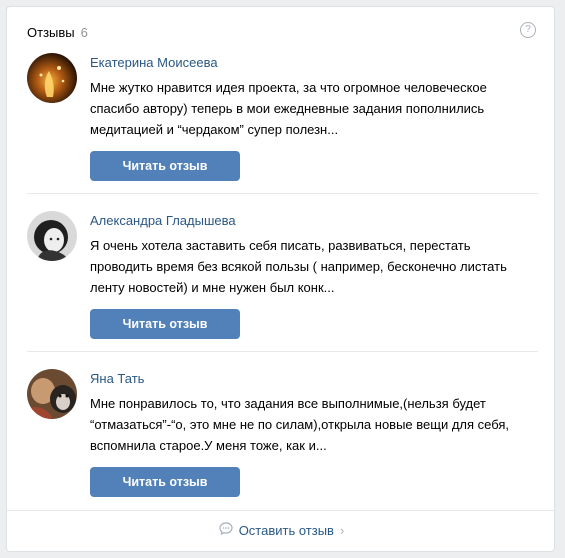 This screenshot has height=558, width=565. What do you see at coordinates (286, 530) in the screenshot?
I see `leave-review-label: Оставить отзыв` at bounding box center [286, 530].